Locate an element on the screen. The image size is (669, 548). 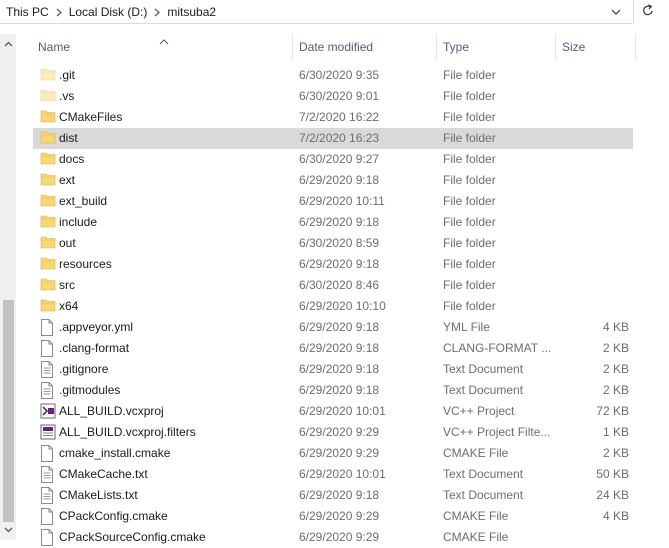
file-name: dist is located at coordinates (68, 138).